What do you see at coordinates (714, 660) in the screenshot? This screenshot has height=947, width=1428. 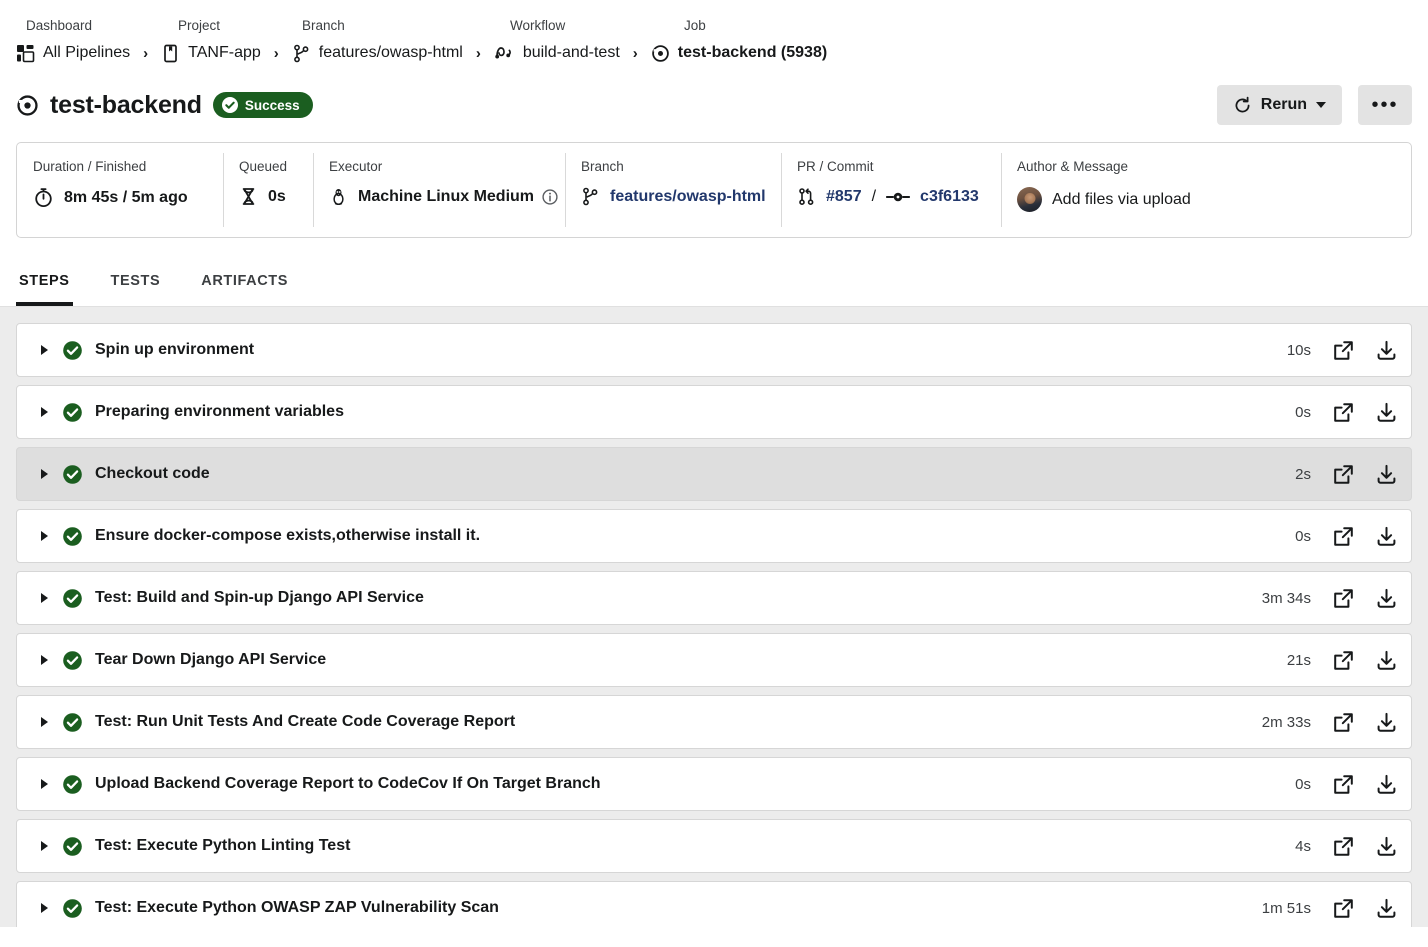 I see `step-row: Tear Down Django API Service 21s` at bounding box center [714, 660].